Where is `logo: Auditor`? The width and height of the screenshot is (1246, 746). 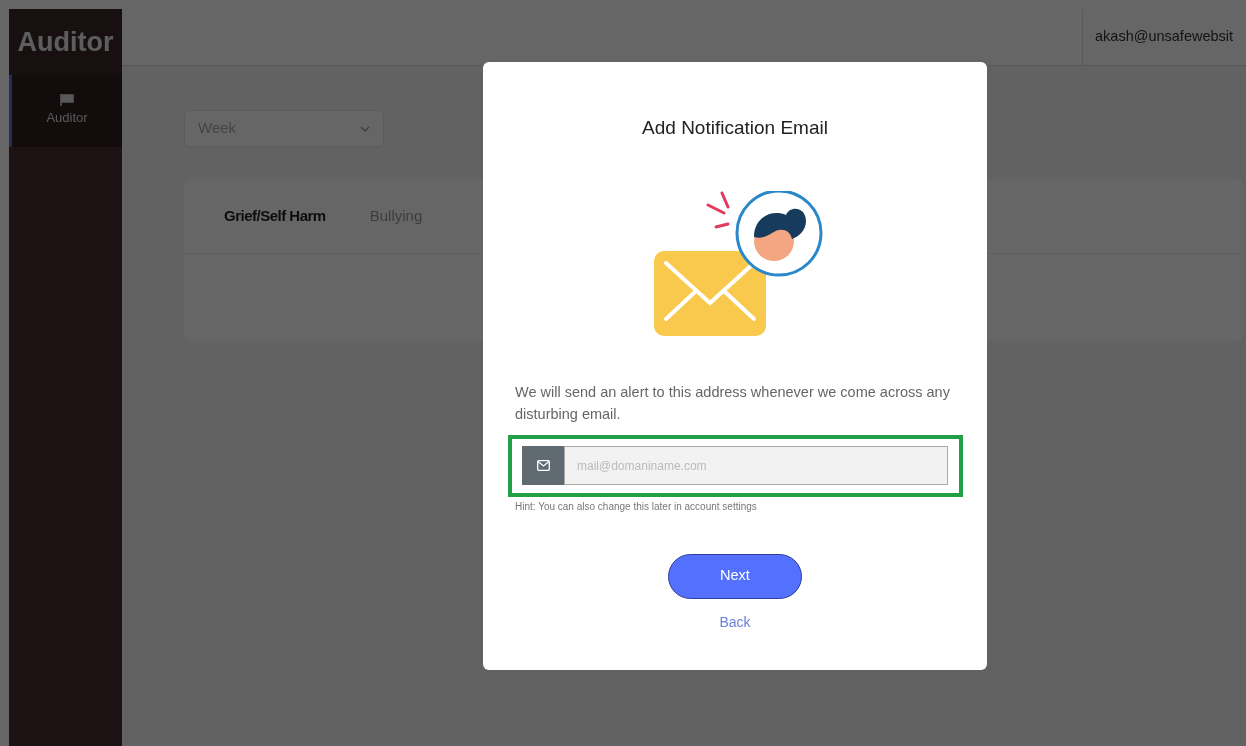
logo: Auditor is located at coordinates (65, 42).